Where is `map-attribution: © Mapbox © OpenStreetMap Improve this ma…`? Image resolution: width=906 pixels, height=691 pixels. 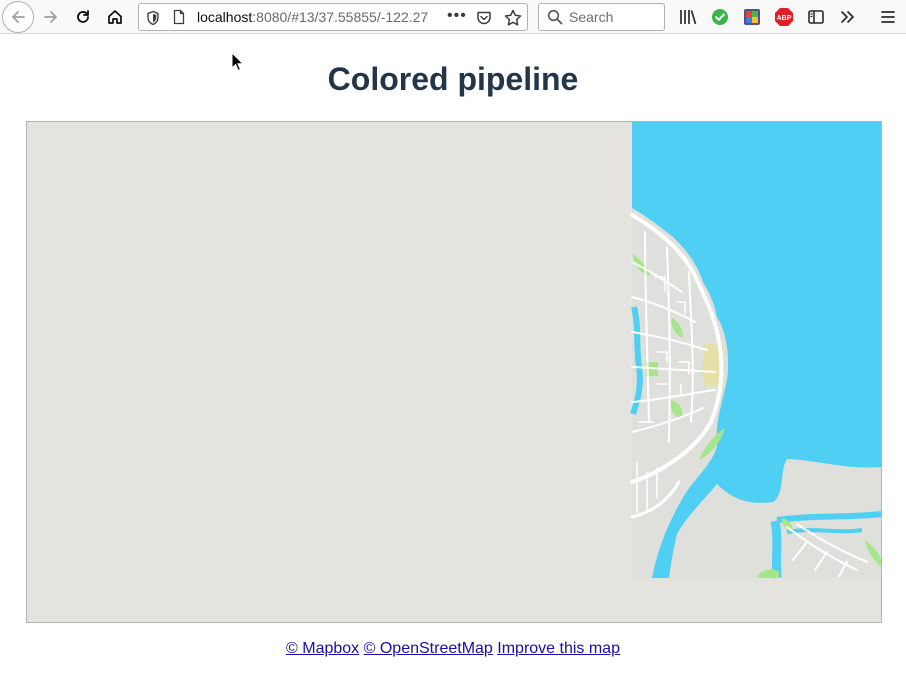
map-attribution: © Mapbox © OpenStreetMap Improve this ma… is located at coordinates (453, 649).